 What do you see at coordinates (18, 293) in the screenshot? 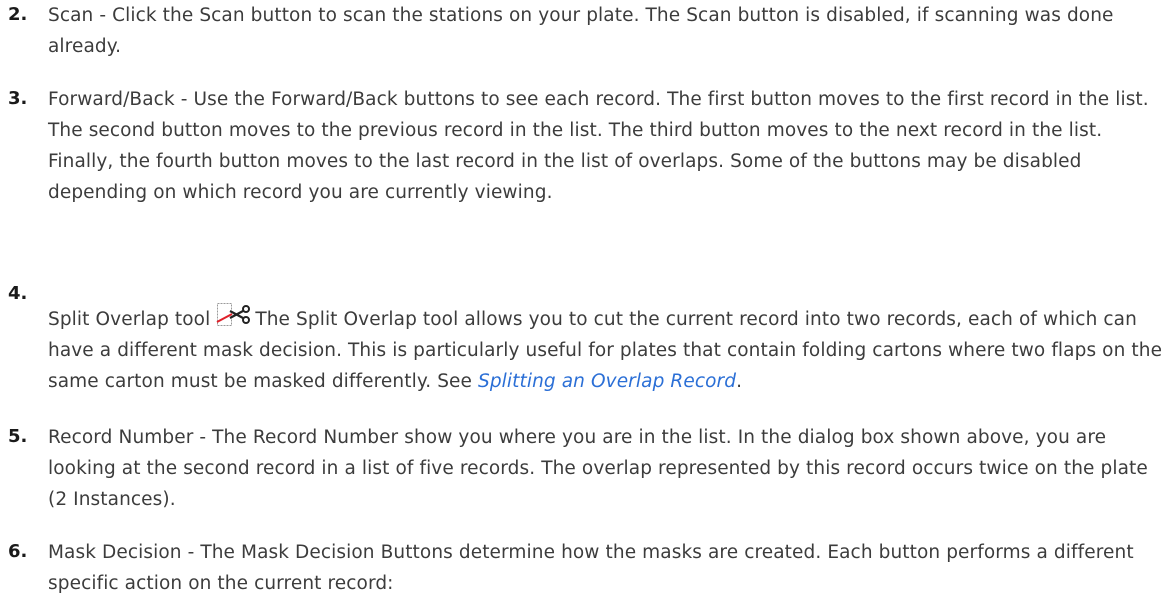
I see `list-number: 4.` at bounding box center [18, 293].